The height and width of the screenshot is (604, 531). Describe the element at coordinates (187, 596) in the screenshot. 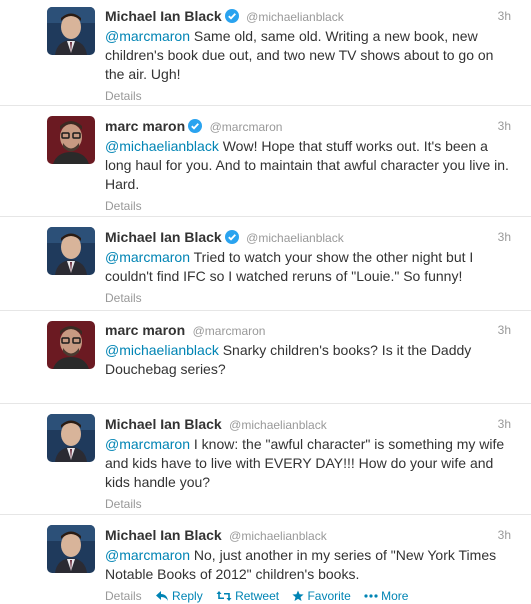

I see `reply-label: Reply` at that location.